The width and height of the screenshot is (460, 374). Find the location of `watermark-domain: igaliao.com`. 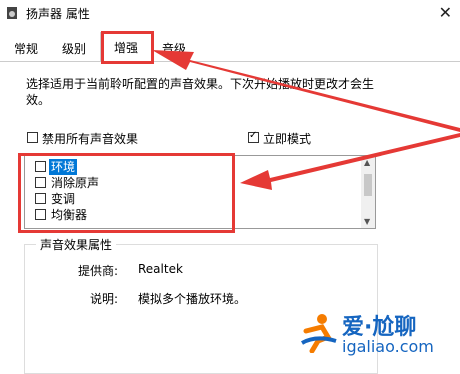

watermark-domain: igaliao.com is located at coordinates (388, 346).